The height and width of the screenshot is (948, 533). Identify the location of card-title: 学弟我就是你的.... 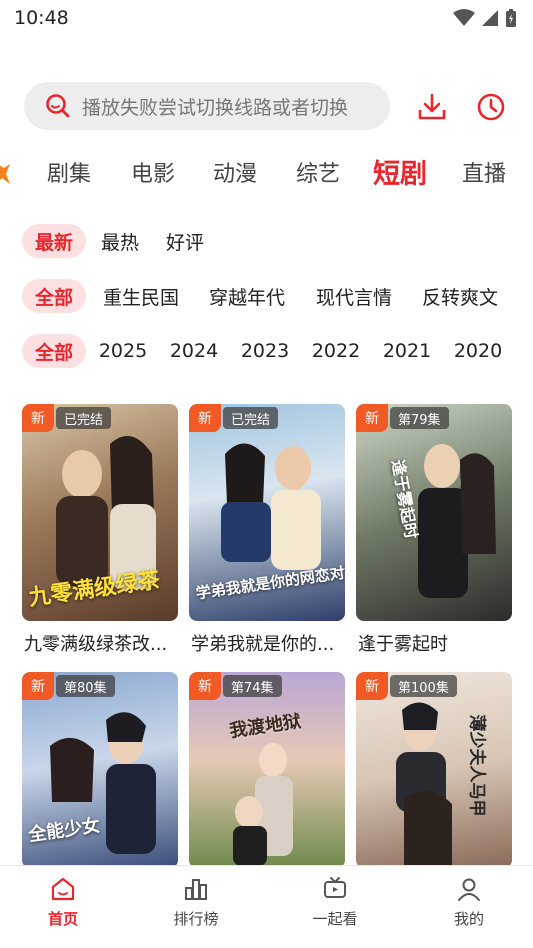
(263, 644).